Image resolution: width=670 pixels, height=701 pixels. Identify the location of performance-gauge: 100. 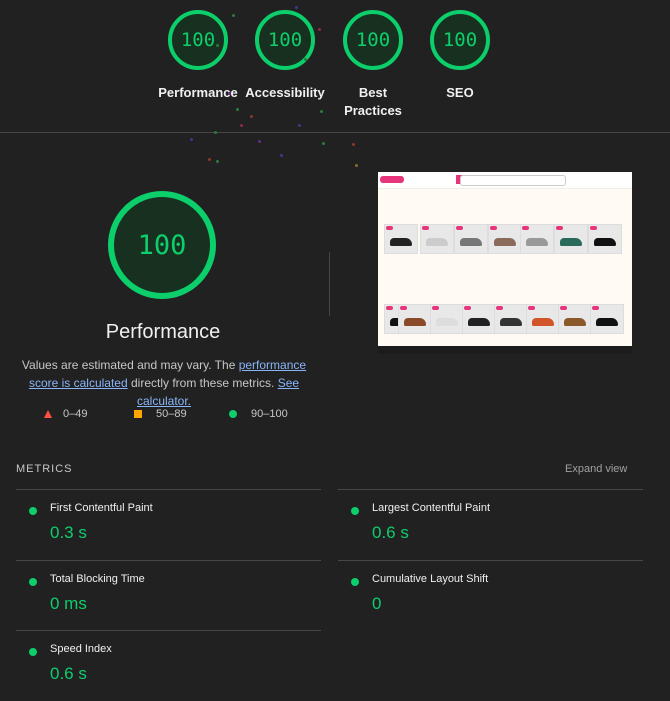
(162, 245).